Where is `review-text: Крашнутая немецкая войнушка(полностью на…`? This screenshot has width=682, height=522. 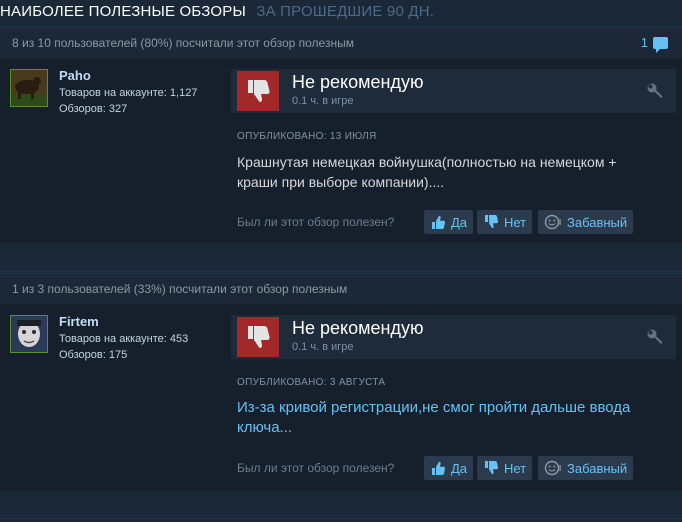 review-text: Крашнутая немецкая войнушка(полностью на… is located at coordinates (427, 172).